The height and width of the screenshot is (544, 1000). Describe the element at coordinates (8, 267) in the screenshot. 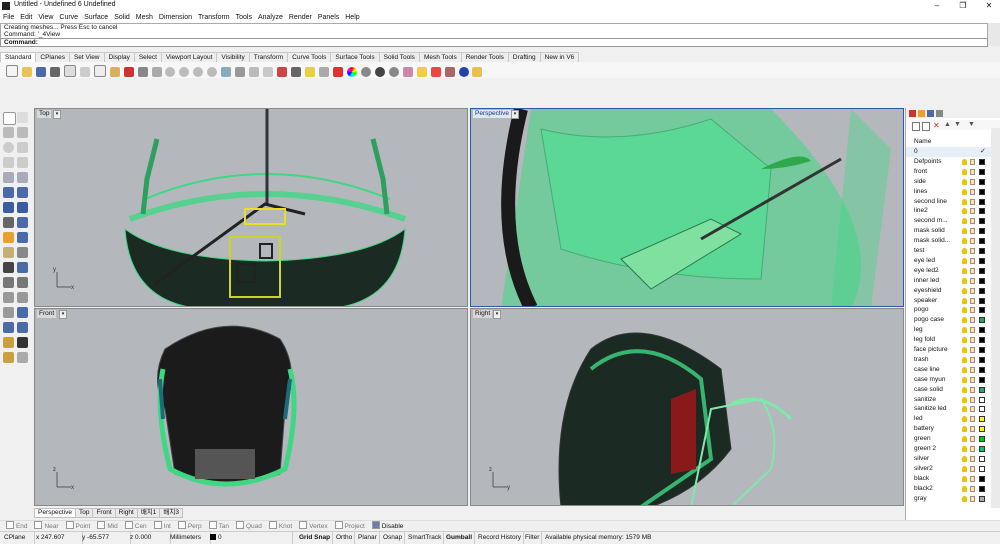

I see `trim-icon` at that location.